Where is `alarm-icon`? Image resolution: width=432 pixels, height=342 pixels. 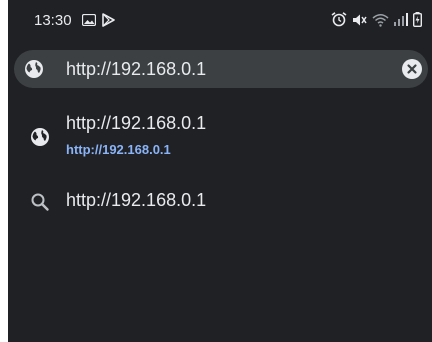
alarm-icon is located at coordinates (339, 19).